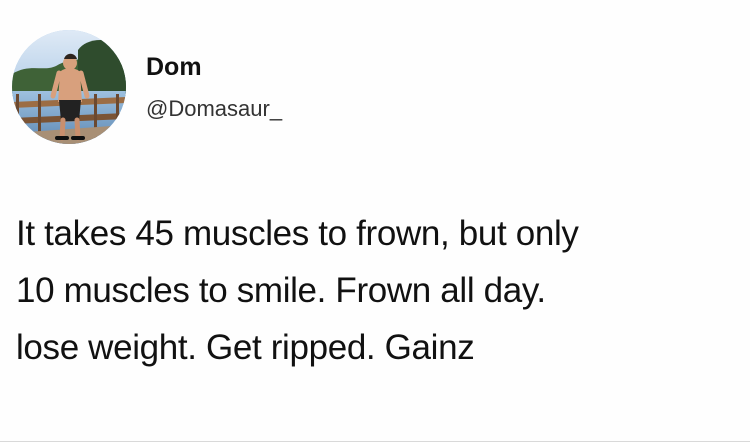 This screenshot has height=442, width=750. I want to click on tweet-text-line-3: lose weight. Get ripped. Gainz, so click(245, 347).